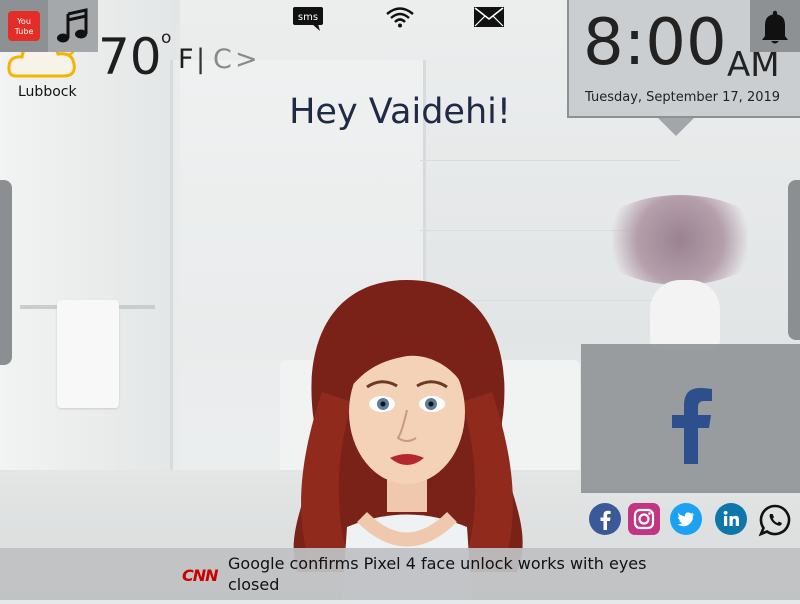 The width and height of the screenshot is (800, 604). Describe the element at coordinates (6, 272) in the screenshot. I see `left-side-tab` at that location.